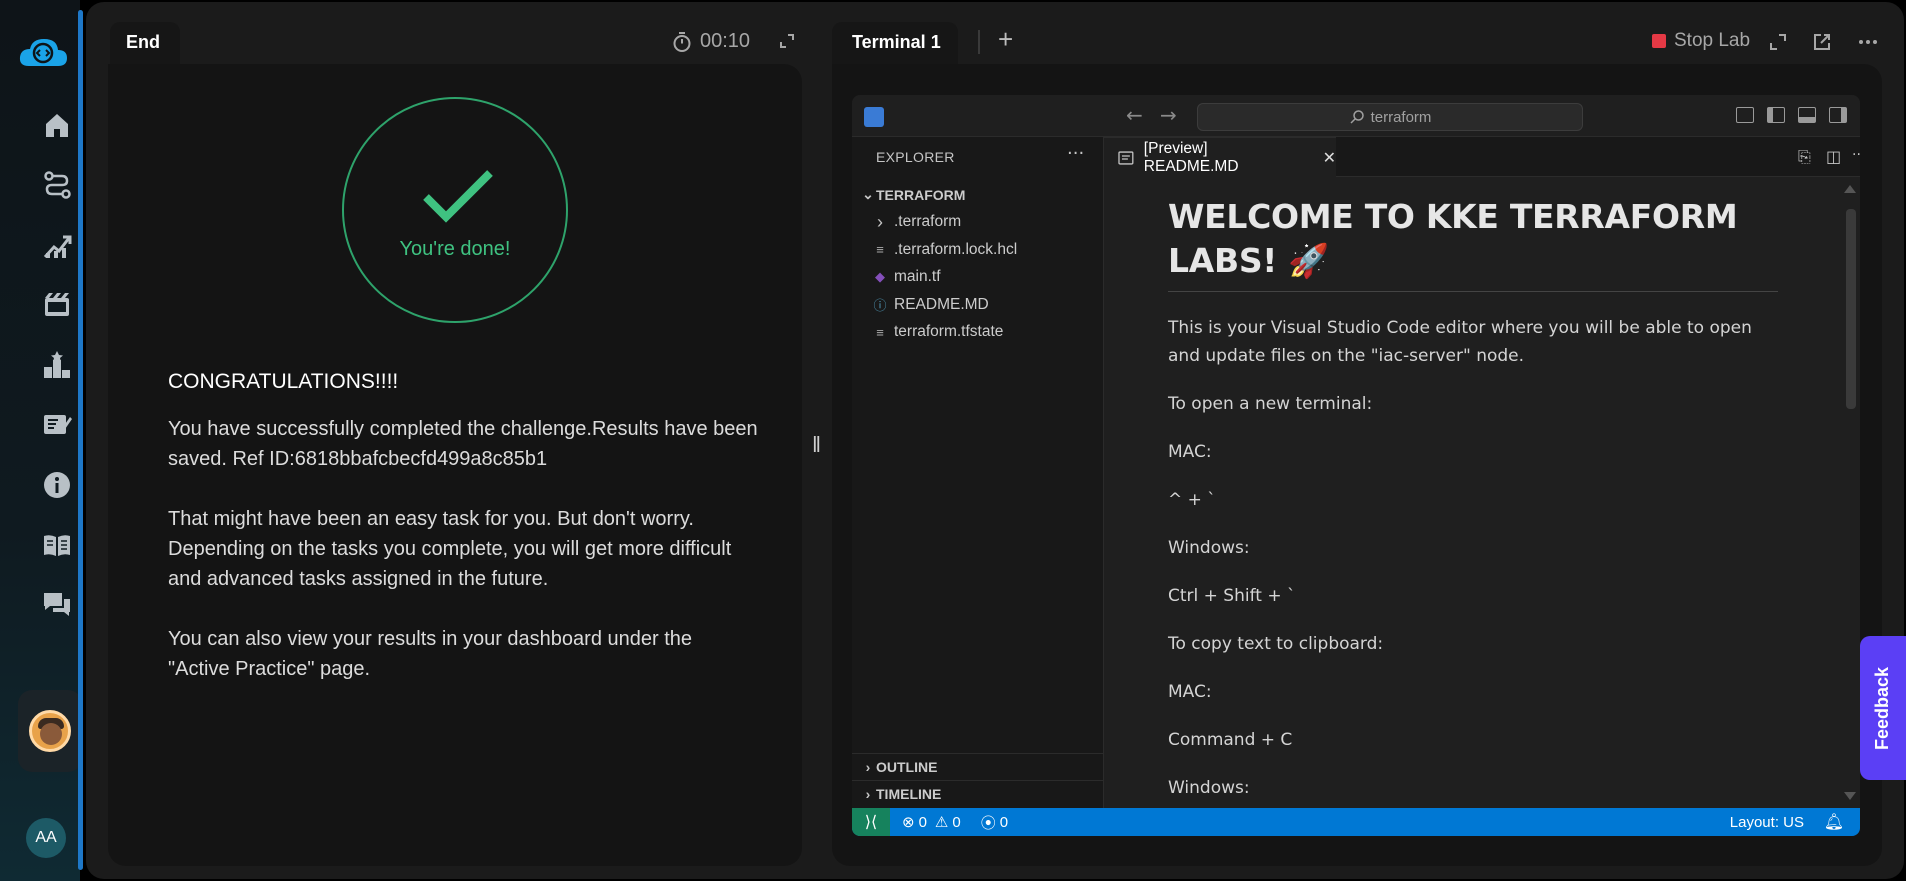  Describe the element at coordinates (46, 838) in the screenshot. I see `user-initials: AA` at that location.